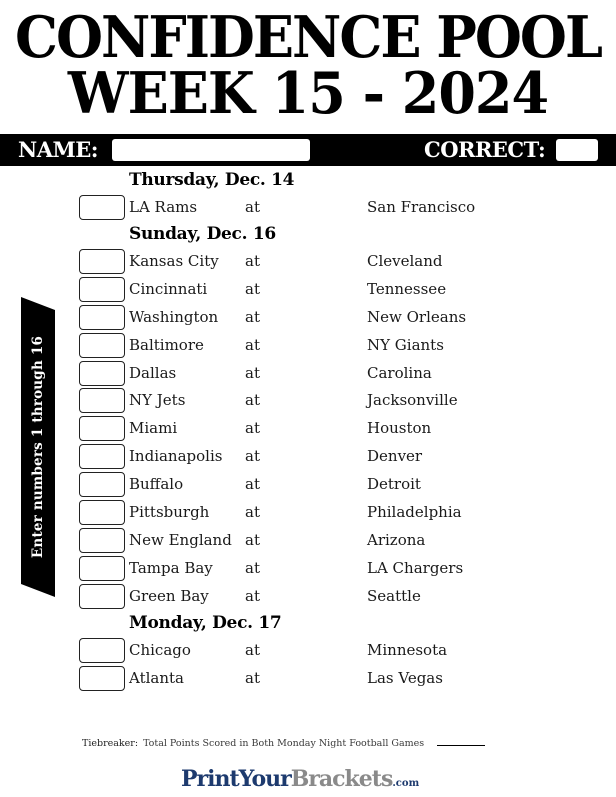 This screenshot has width=616, height=797. What do you see at coordinates (211, 150) in the screenshot?
I see `name-field` at bounding box center [211, 150].